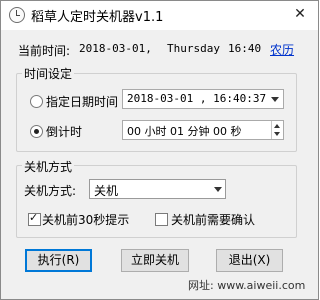 The height and width of the screenshot is (300, 320). Describe the element at coordinates (34, 218) in the screenshot. I see `warn-30s-checkbox` at that location.